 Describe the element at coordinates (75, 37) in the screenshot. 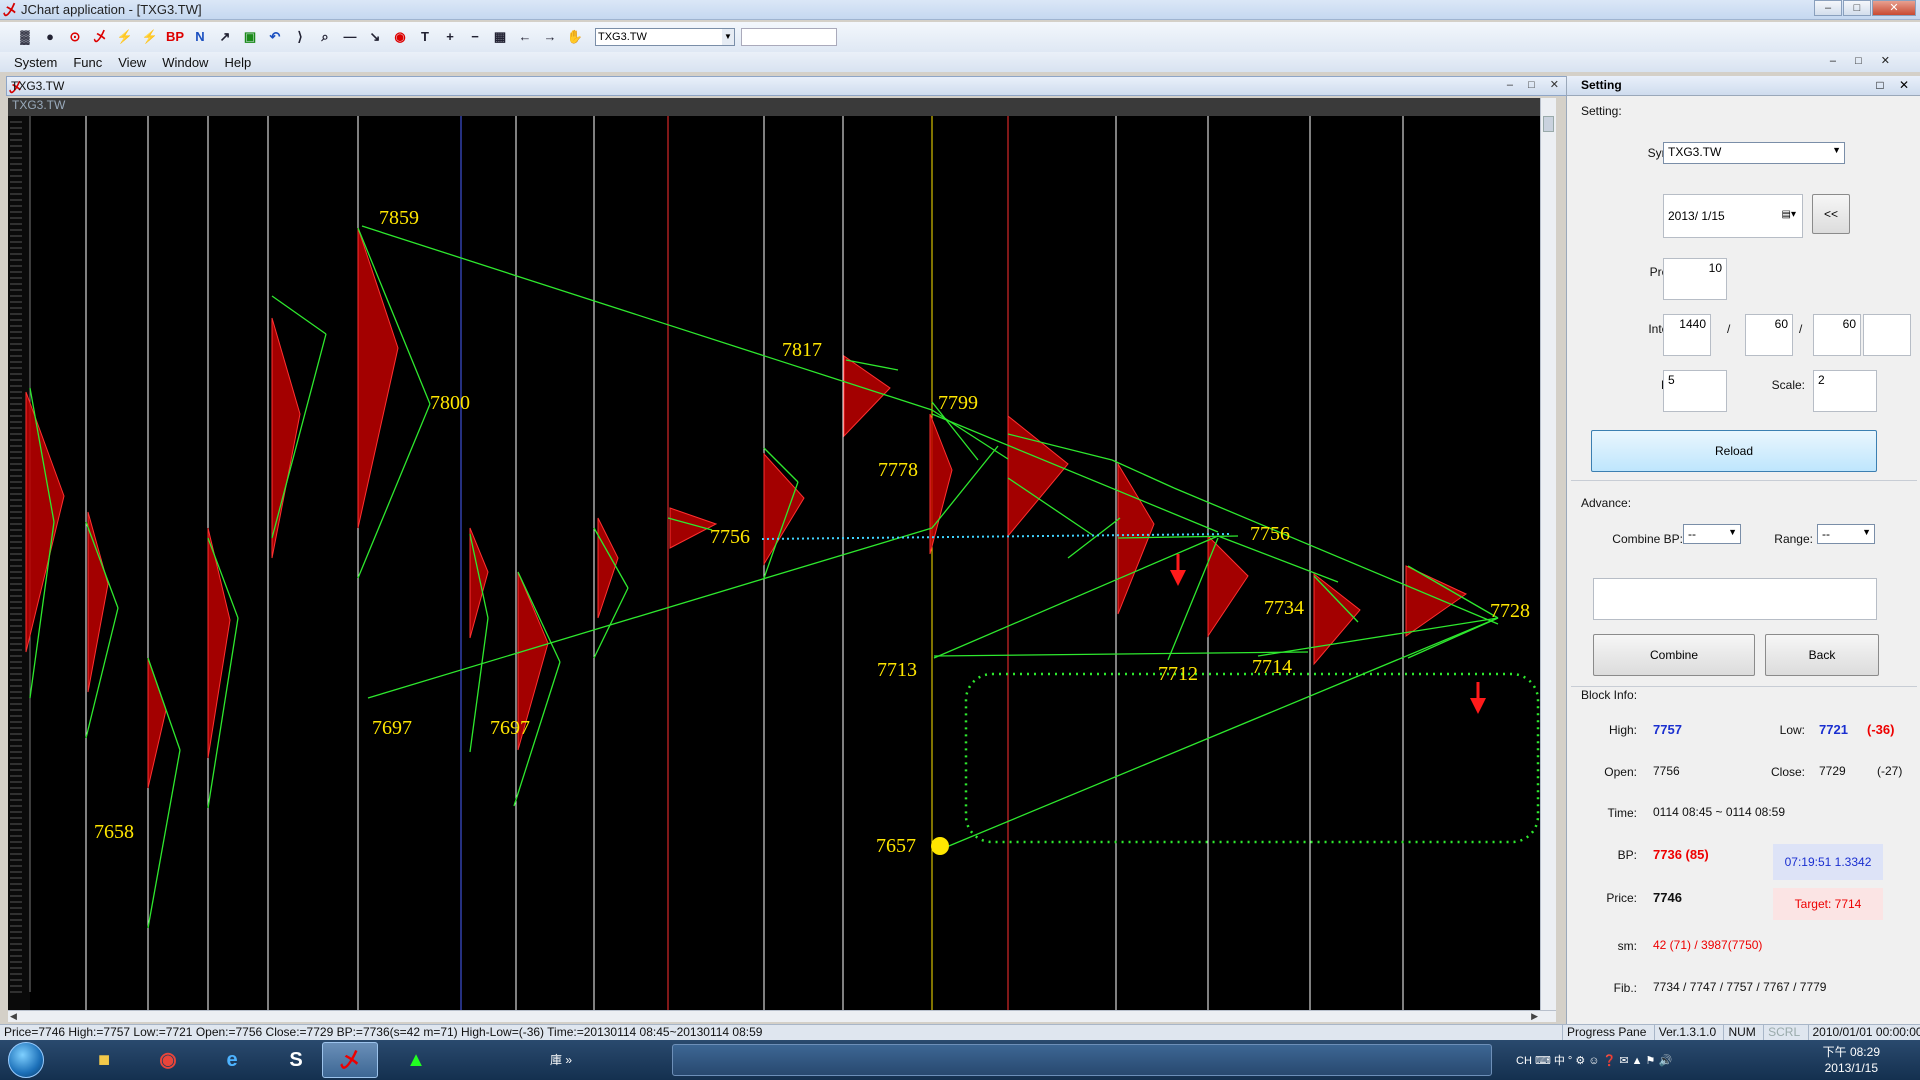

I see `printer-icon: ⊙` at that location.